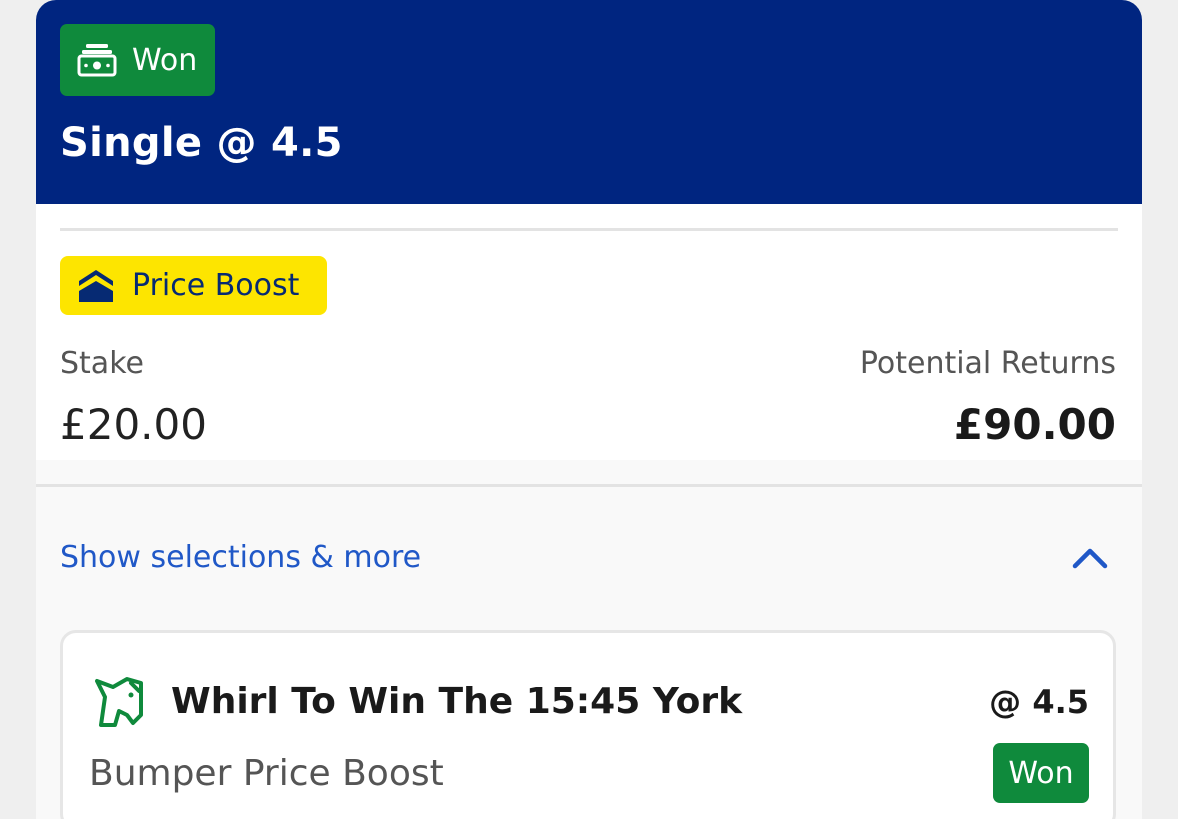  Describe the element at coordinates (1034, 424) in the screenshot. I see `potential-returns-value: £90.00` at that location.